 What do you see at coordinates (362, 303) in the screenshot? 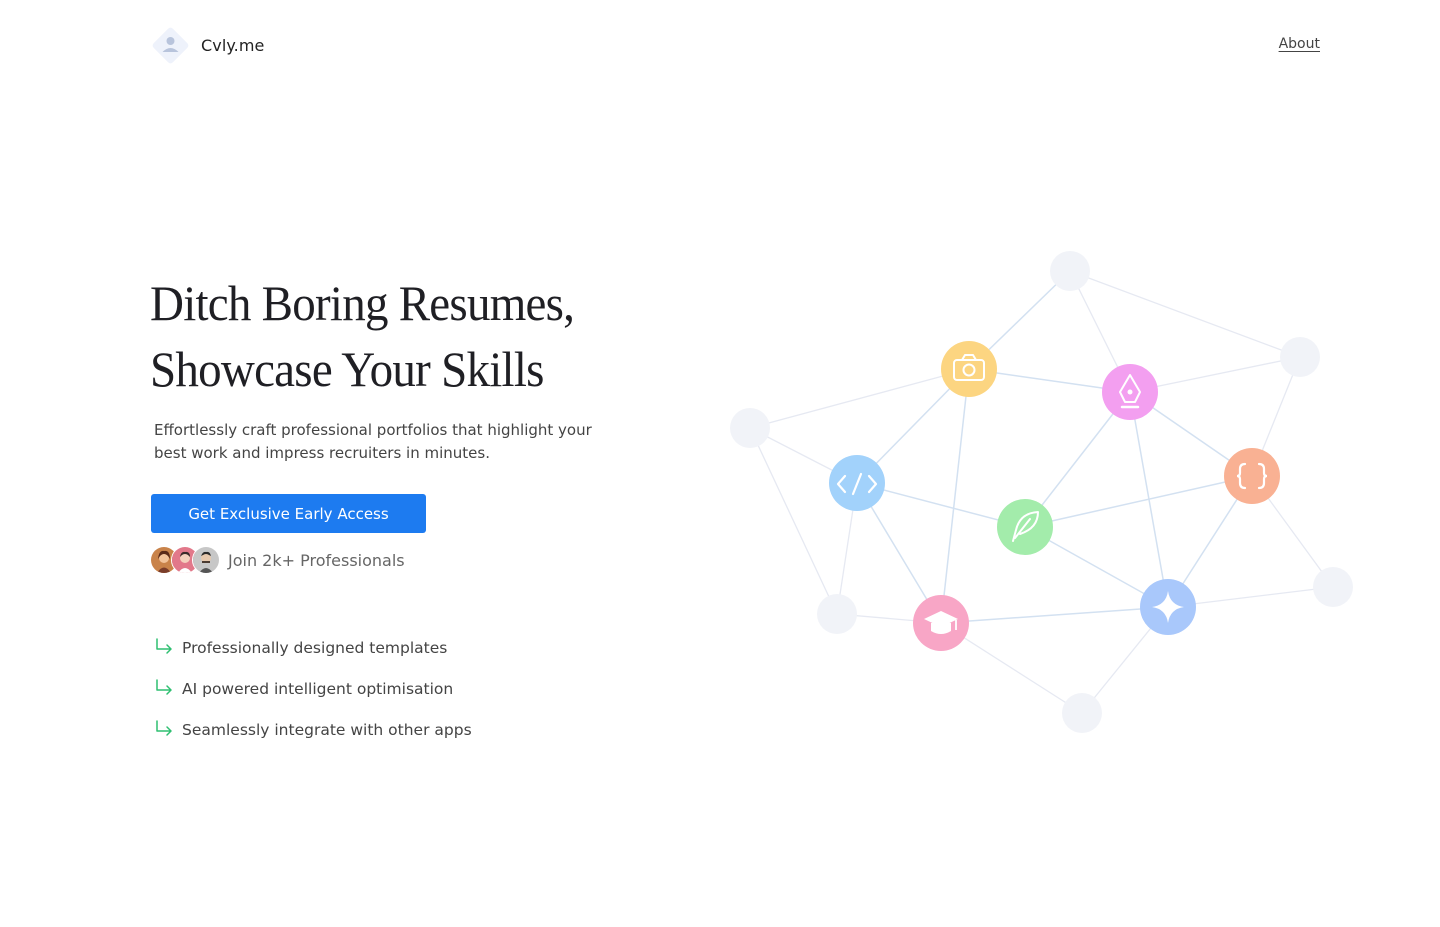
I see `headline-line-1: Ditch Boring Resumes,` at bounding box center [362, 303].